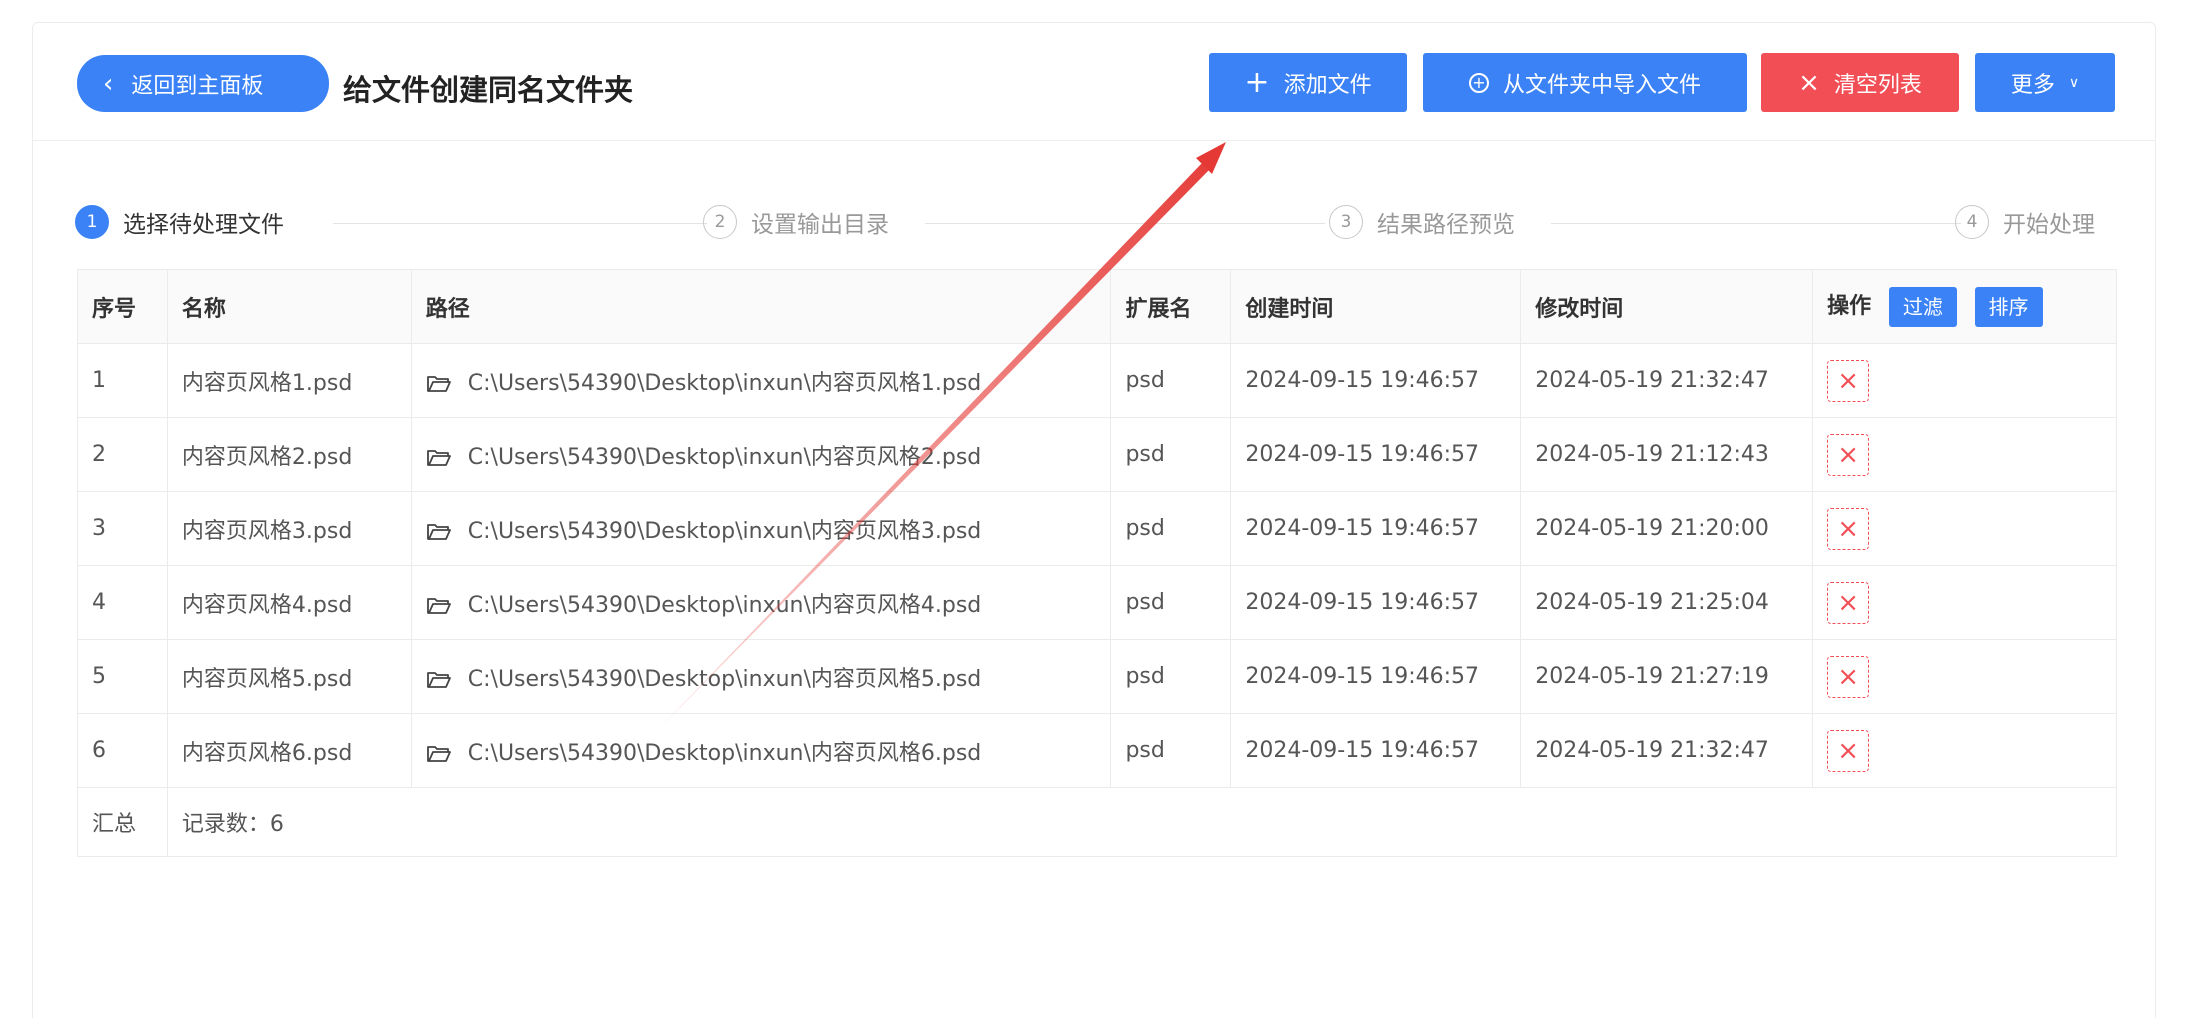 The height and width of the screenshot is (1018, 2188). What do you see at coordinates (724, 605) in the screenshot?
I see `path-text: C:\Users\54390\Desktop\inxun\内容页风格4.psd` at bounding box center [724, 605].